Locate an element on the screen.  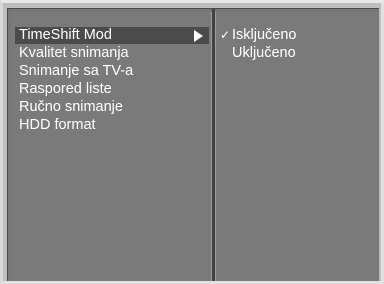
option-ukljuceno: Uključeno is located at coordinates (258, 53).